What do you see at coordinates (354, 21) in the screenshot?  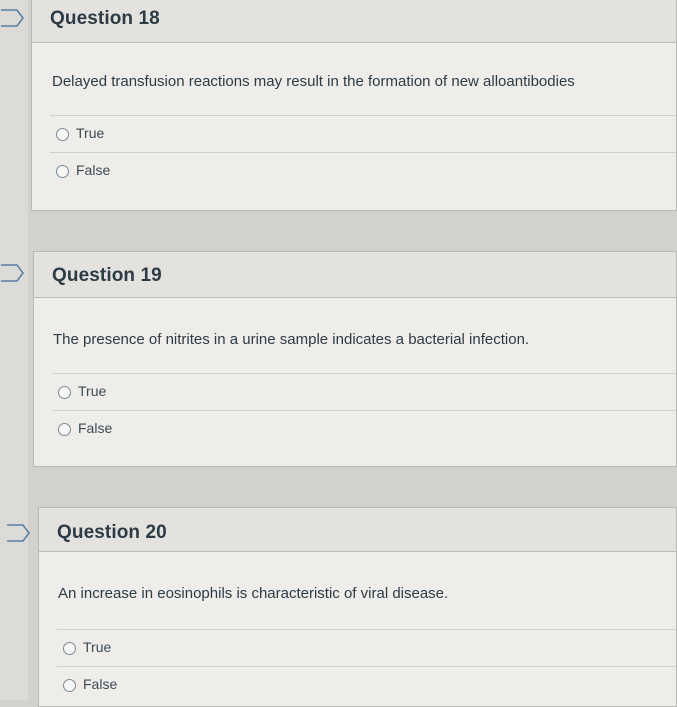 I see `question-header: Question 18` at bounding box center [354, 21].